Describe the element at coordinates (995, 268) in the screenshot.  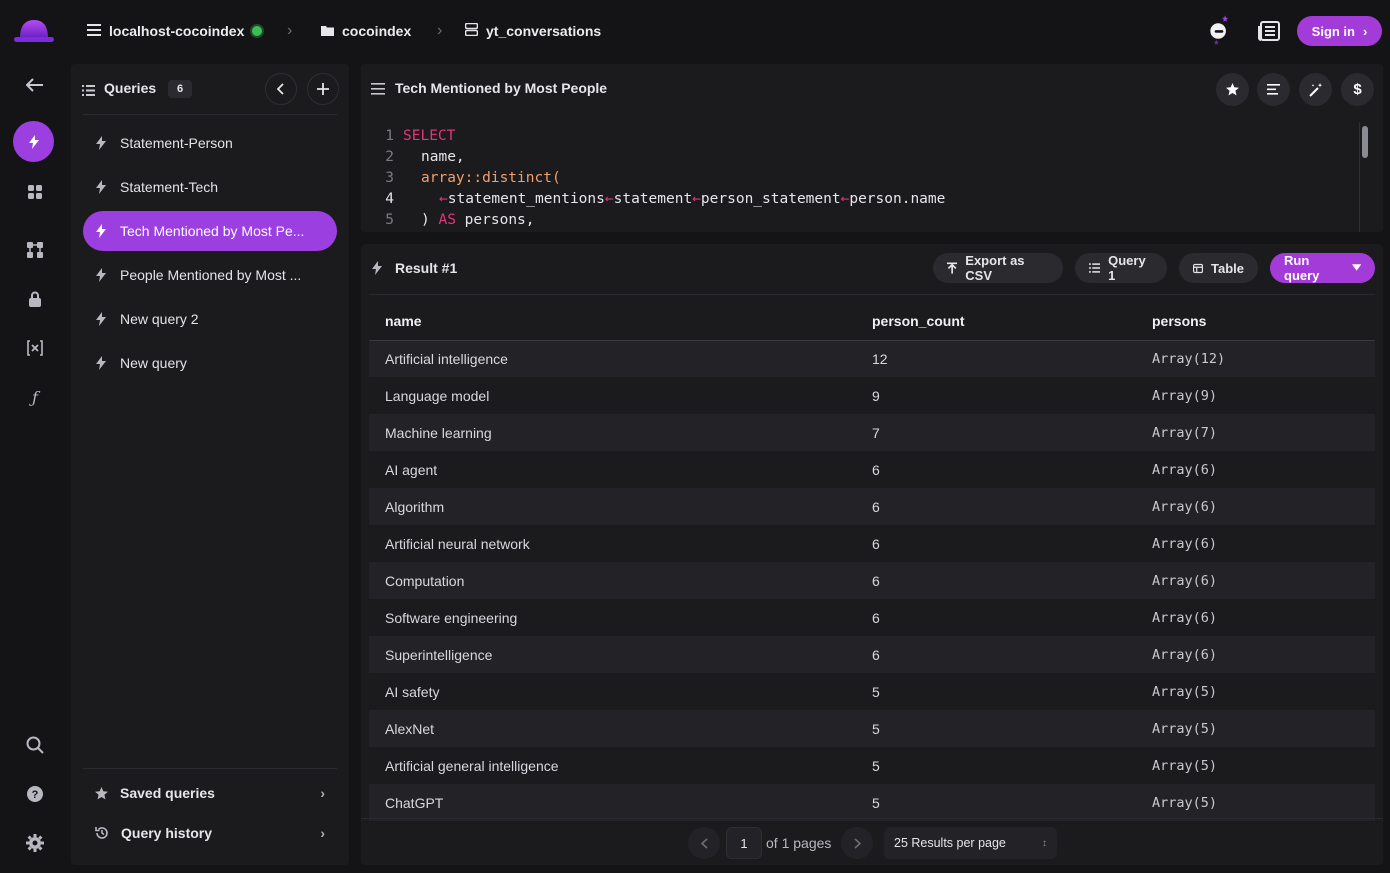
I see `export-csv-label: Export as CSV` at that location.